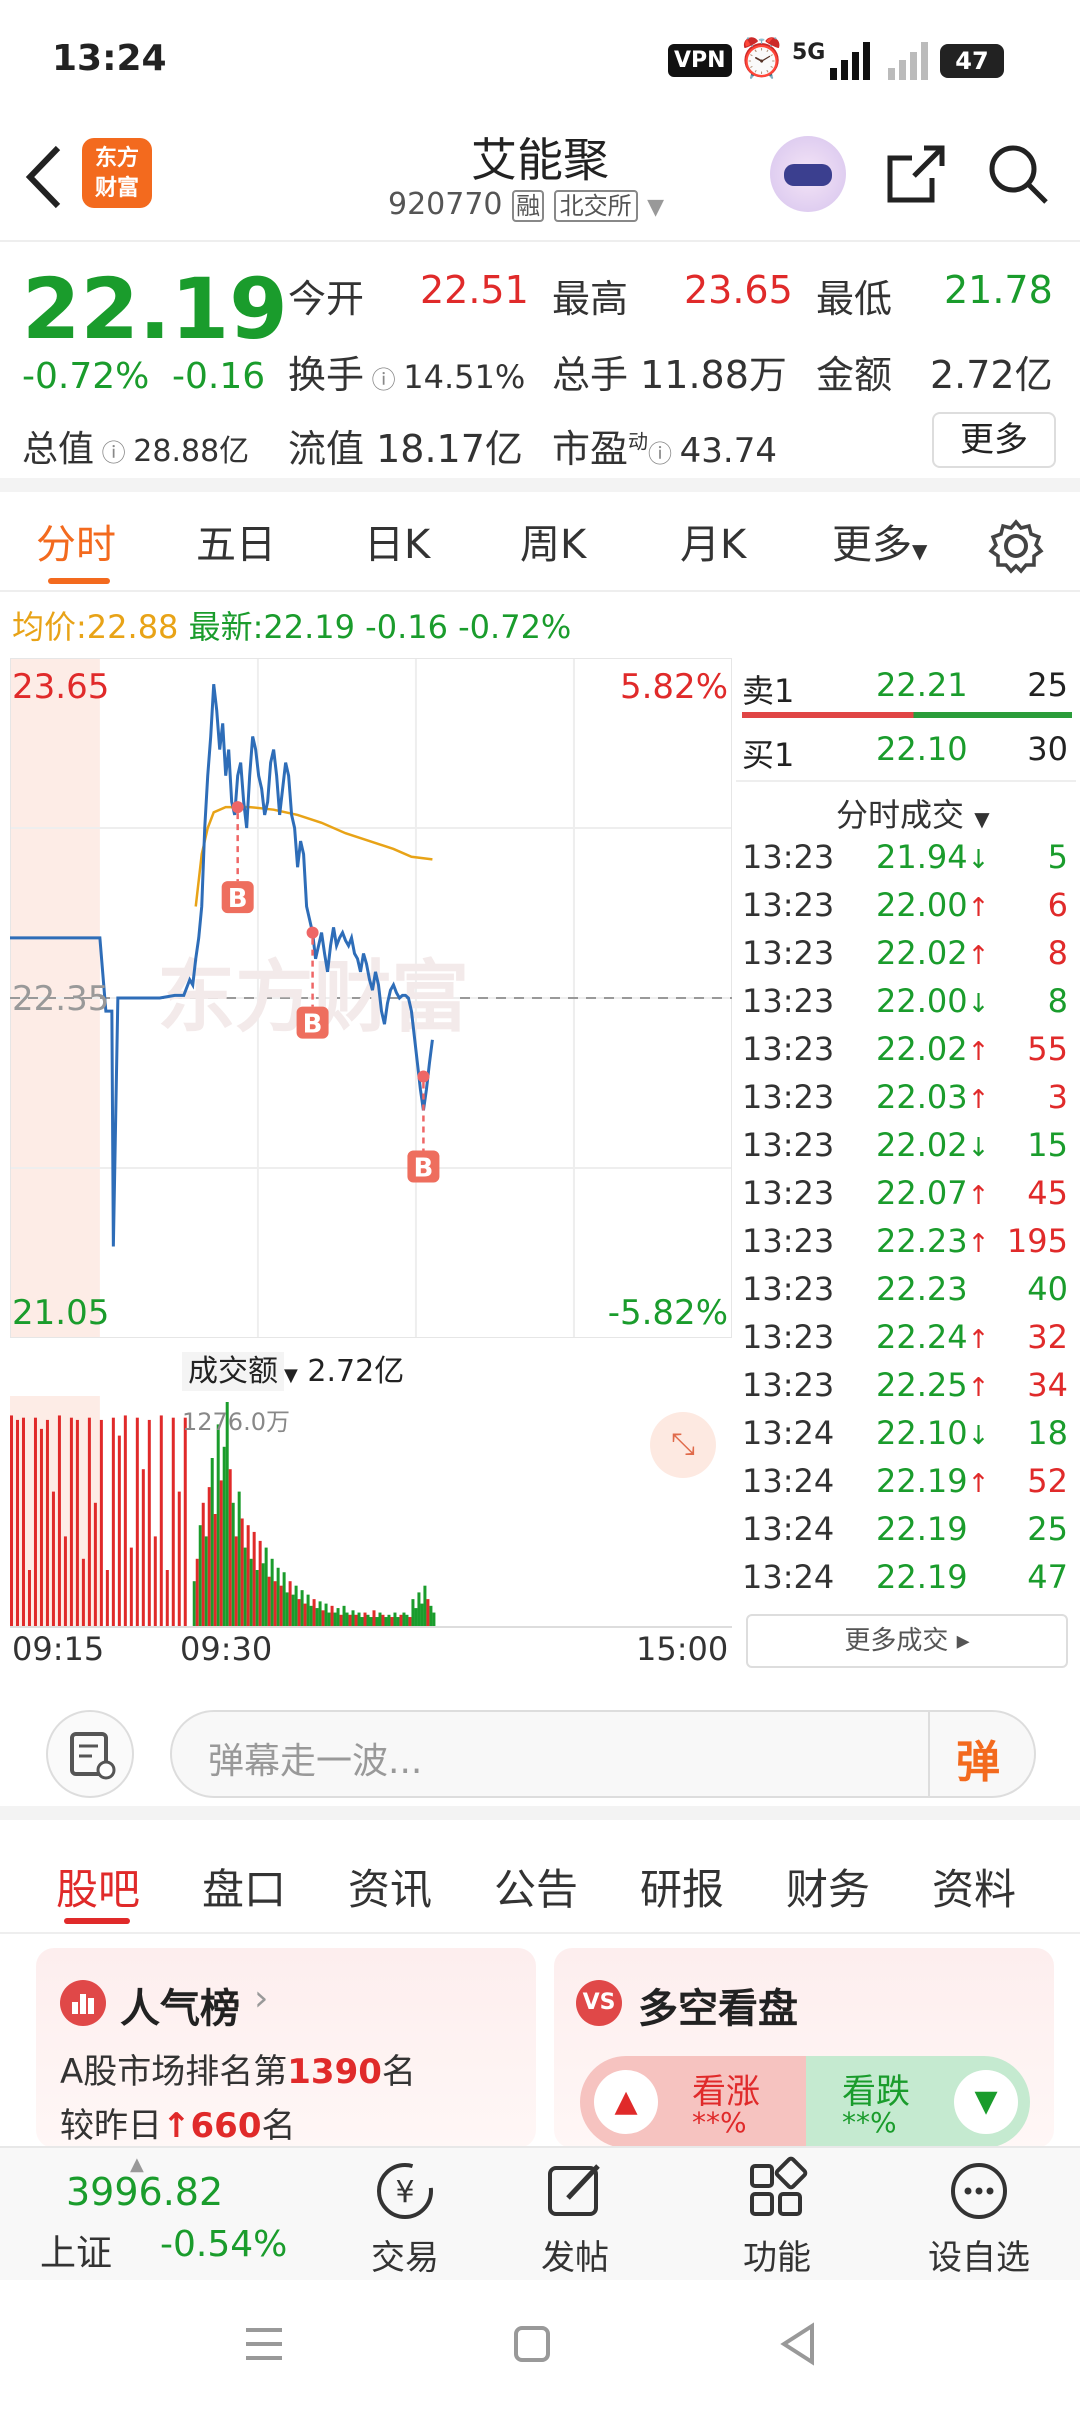 Image resolution: width=1080 pixels, height=2412 pixels. Describe the element at coordinates (536, 1886) in the screenshot. I see `tab-announcements: 公告` at that location.